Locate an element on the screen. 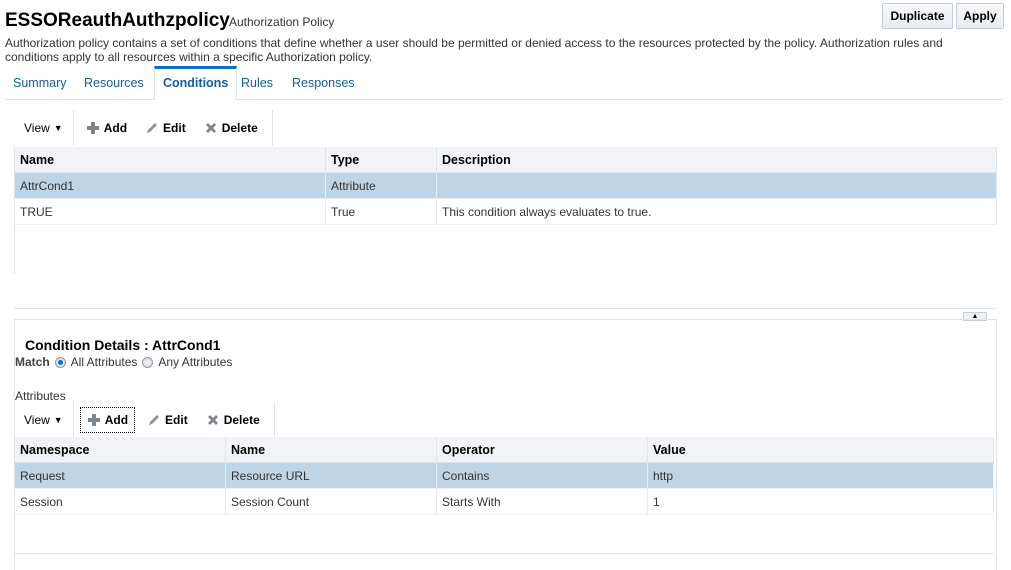 This screenshot has width=1011, height=570. cell-name: AttrCond1 is located at coordinates (170, 185).